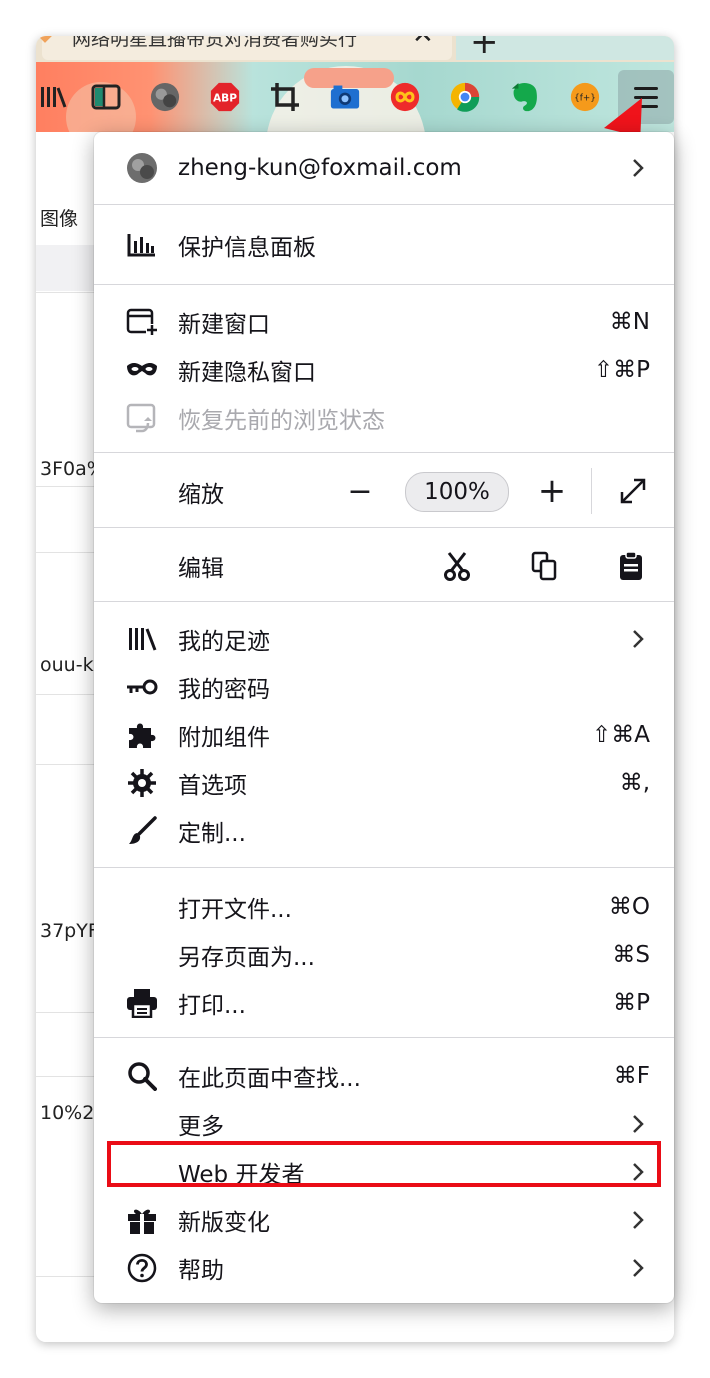 This screenshot has height=1378, width=710. What do you see at coordinates (384, 322) in the screenshot?
I see `menu-item-new-window: 新建窗口 ⌘N` at bounding box center [384, 322].